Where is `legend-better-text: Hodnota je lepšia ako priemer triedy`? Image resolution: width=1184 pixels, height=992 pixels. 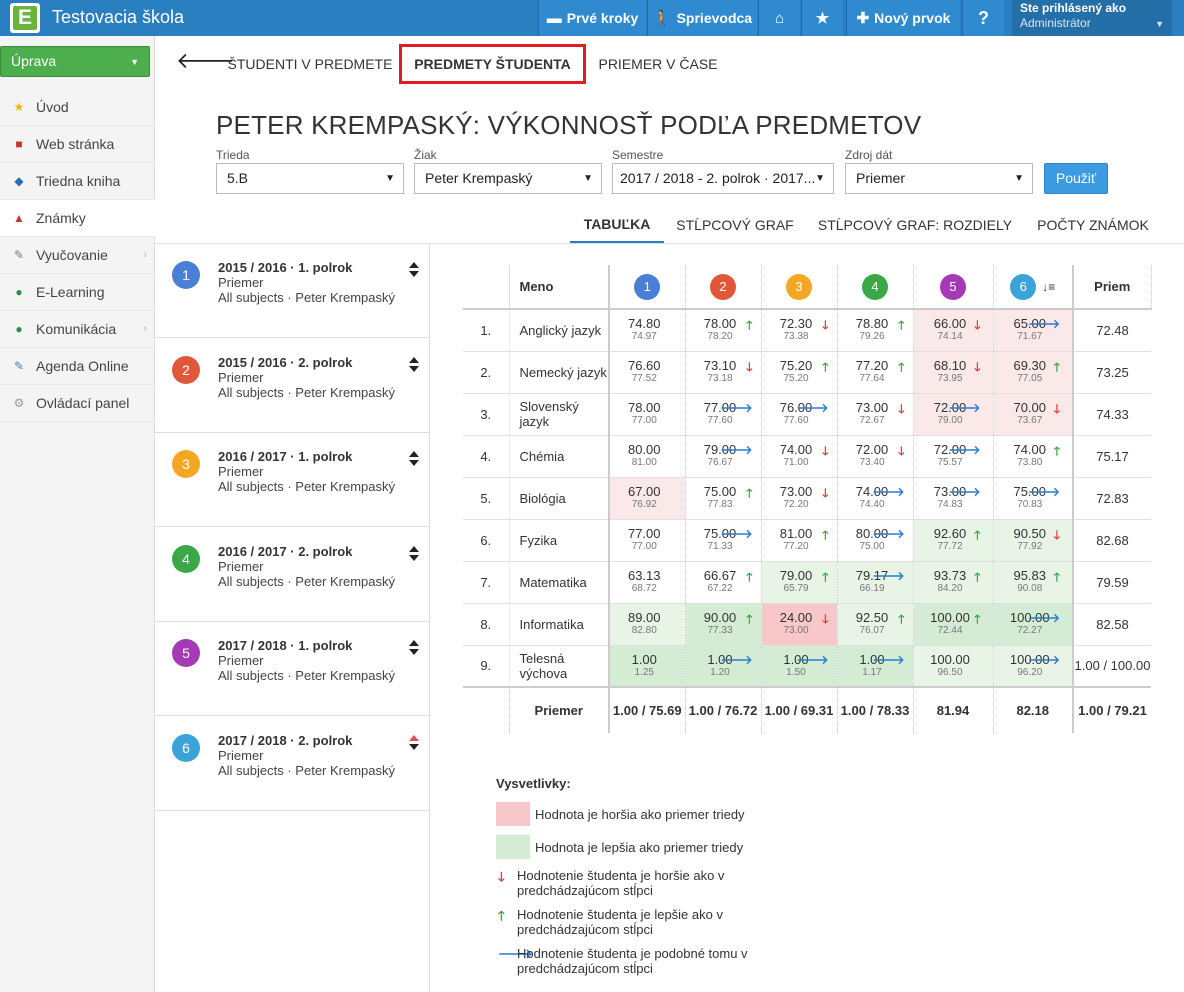 legend-better-text: Hodnota je lepšia ako priemer triedy is located at coordinates (639, 847).